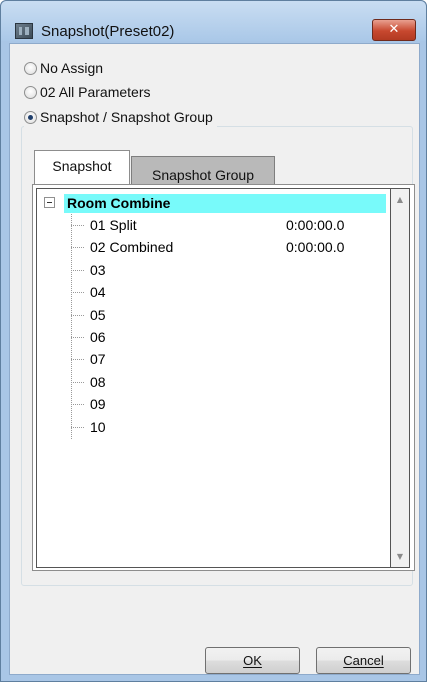  I want to click on tree-item: 09, so click(226, 404).